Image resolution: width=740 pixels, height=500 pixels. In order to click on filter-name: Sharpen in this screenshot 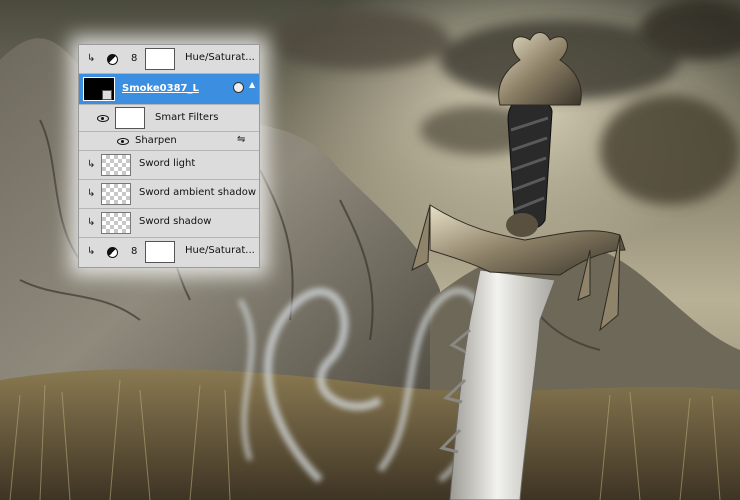, I will do `click(156, 140)`.